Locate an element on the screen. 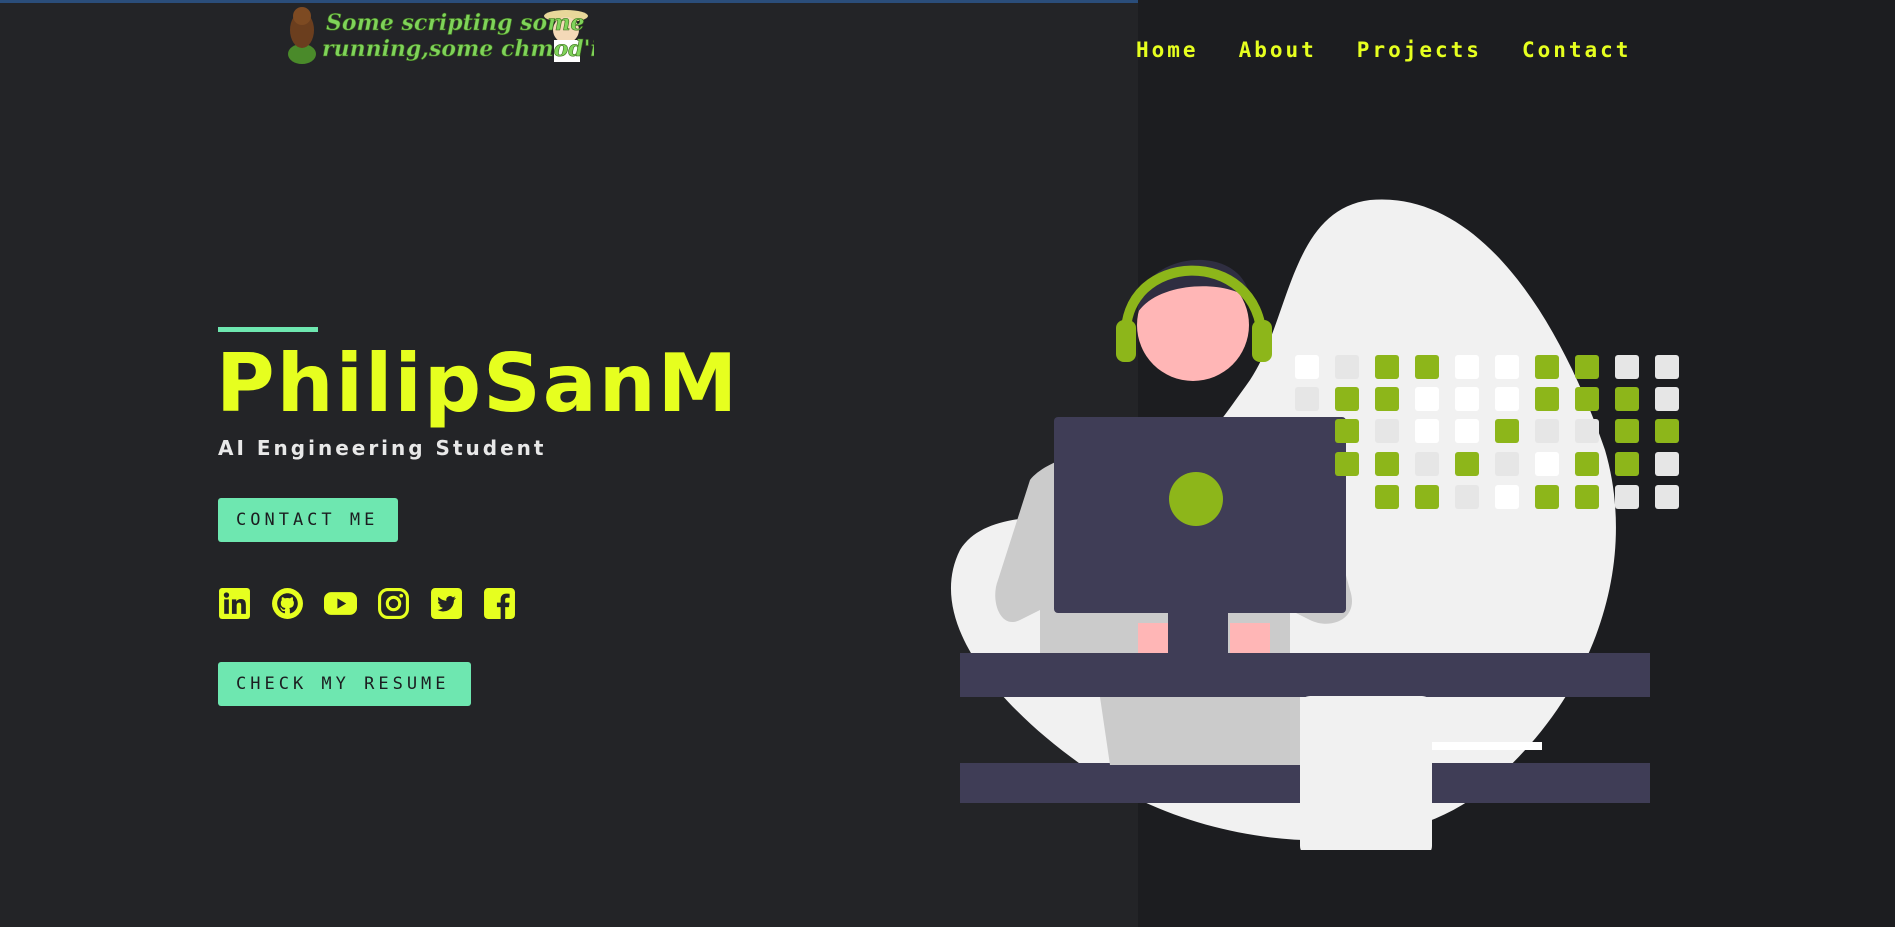  contact-me-button: CONTACT ME is located at coordinates (308, 520).